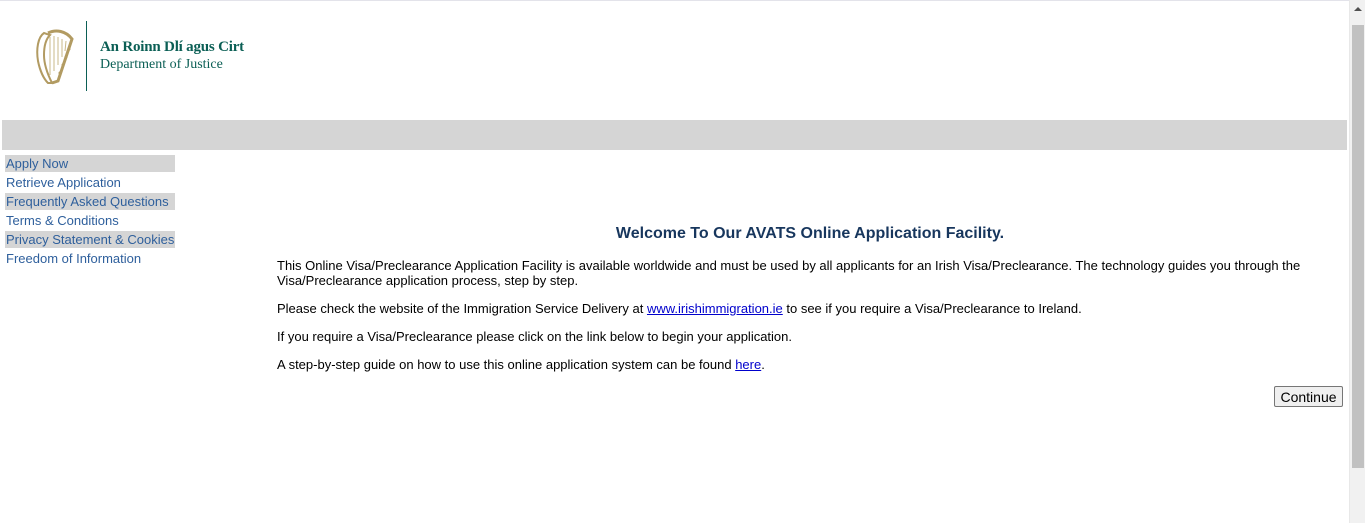 This screenshot has width=1365, height=523. What do you see at coordinates (1358, 246) in the screenshot?
I see `scrollbar-thumb` at bounding box center [1358, 246].